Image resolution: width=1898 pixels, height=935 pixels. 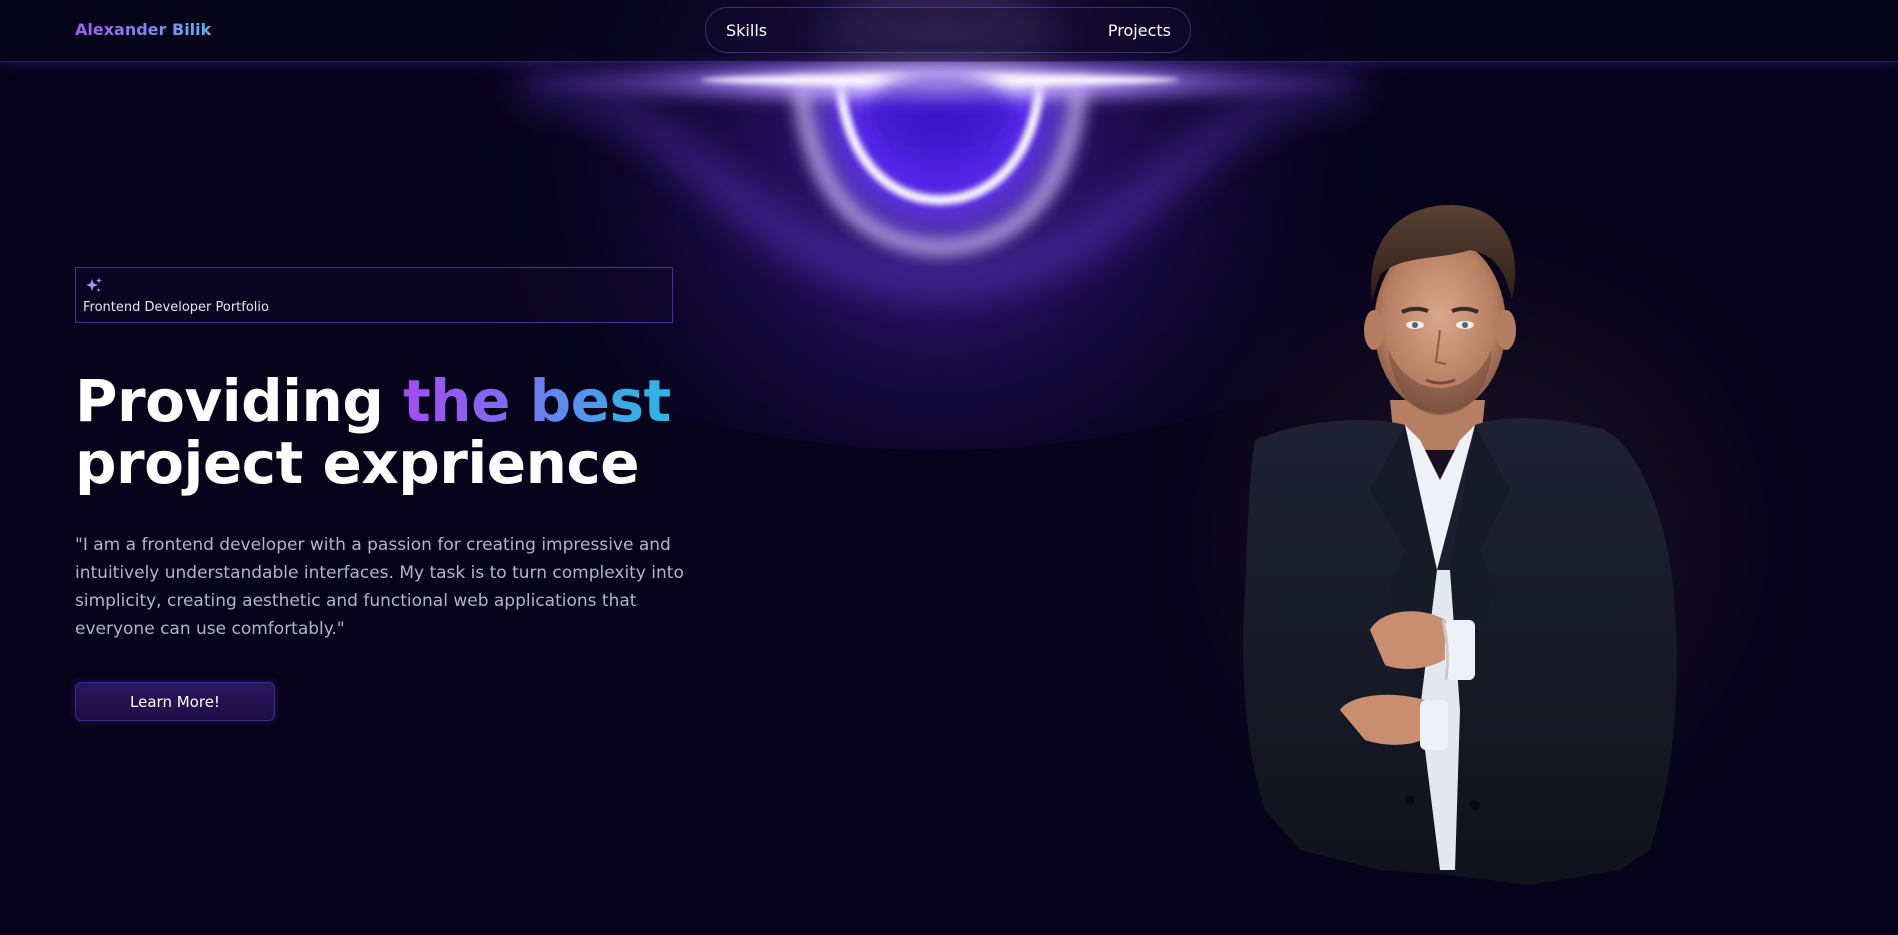 I want to click on site-logo: Alexander Bilik, so click(x=143, y=29).